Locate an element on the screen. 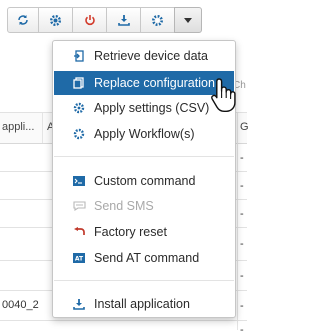  sync-icon is located at coordinates (23, 20).